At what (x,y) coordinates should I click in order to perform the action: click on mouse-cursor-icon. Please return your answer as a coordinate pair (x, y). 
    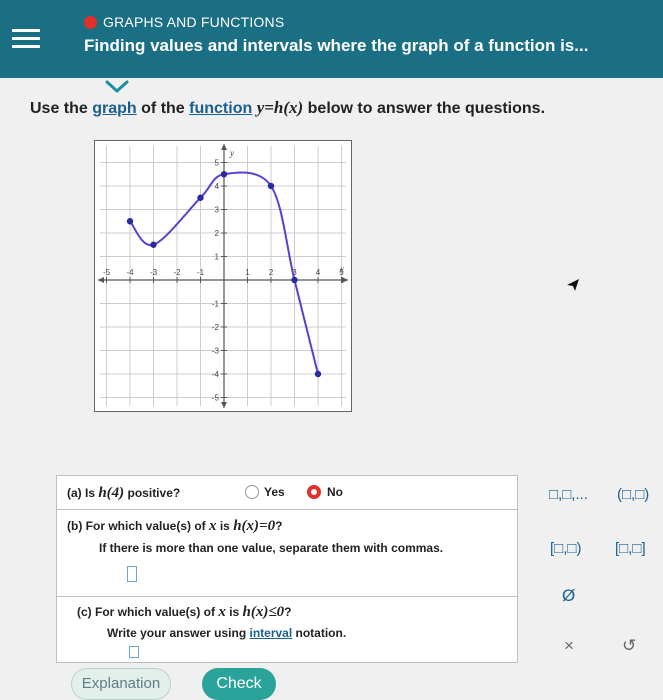
    Looking at the image, I should click on (573, 285).